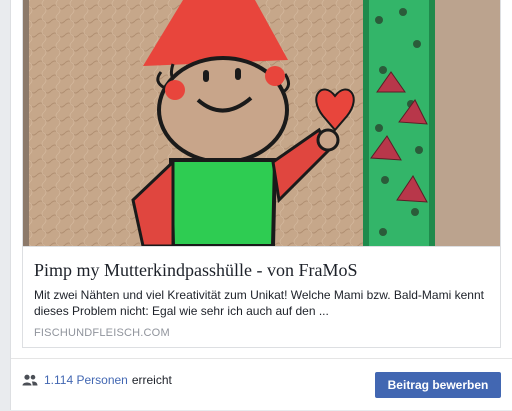 This screenshot has height=411, width=512. I want to click on boost-post-button: Beitrag bewerben, so click(438, 385).